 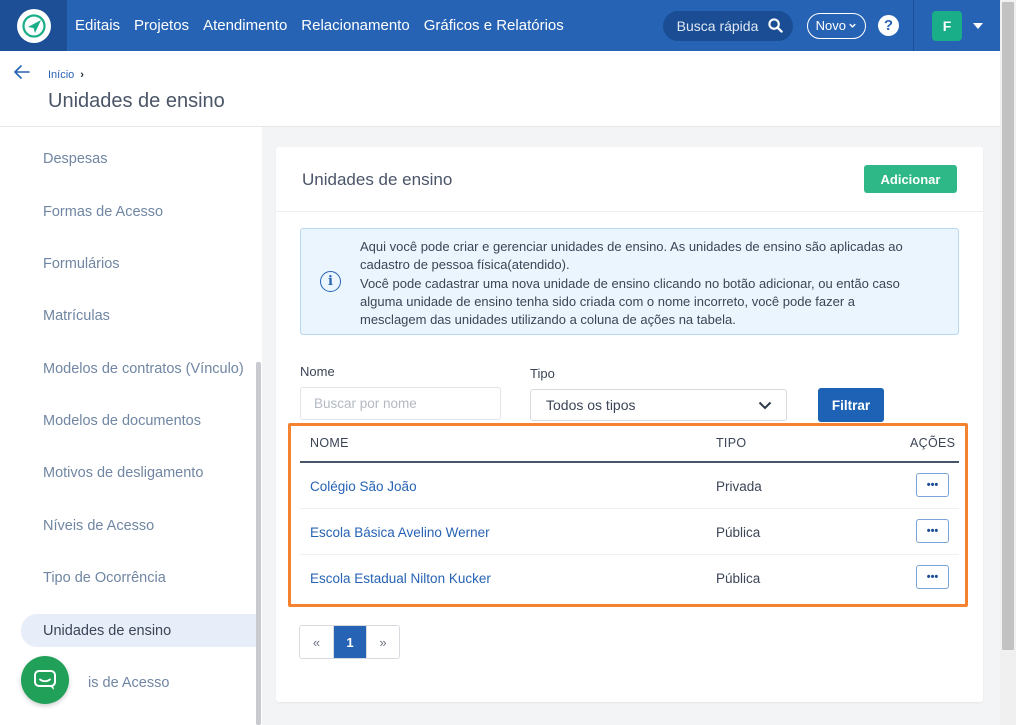 I want to click on column-header-actions: AÇÕES, so click(x=933, y=443).